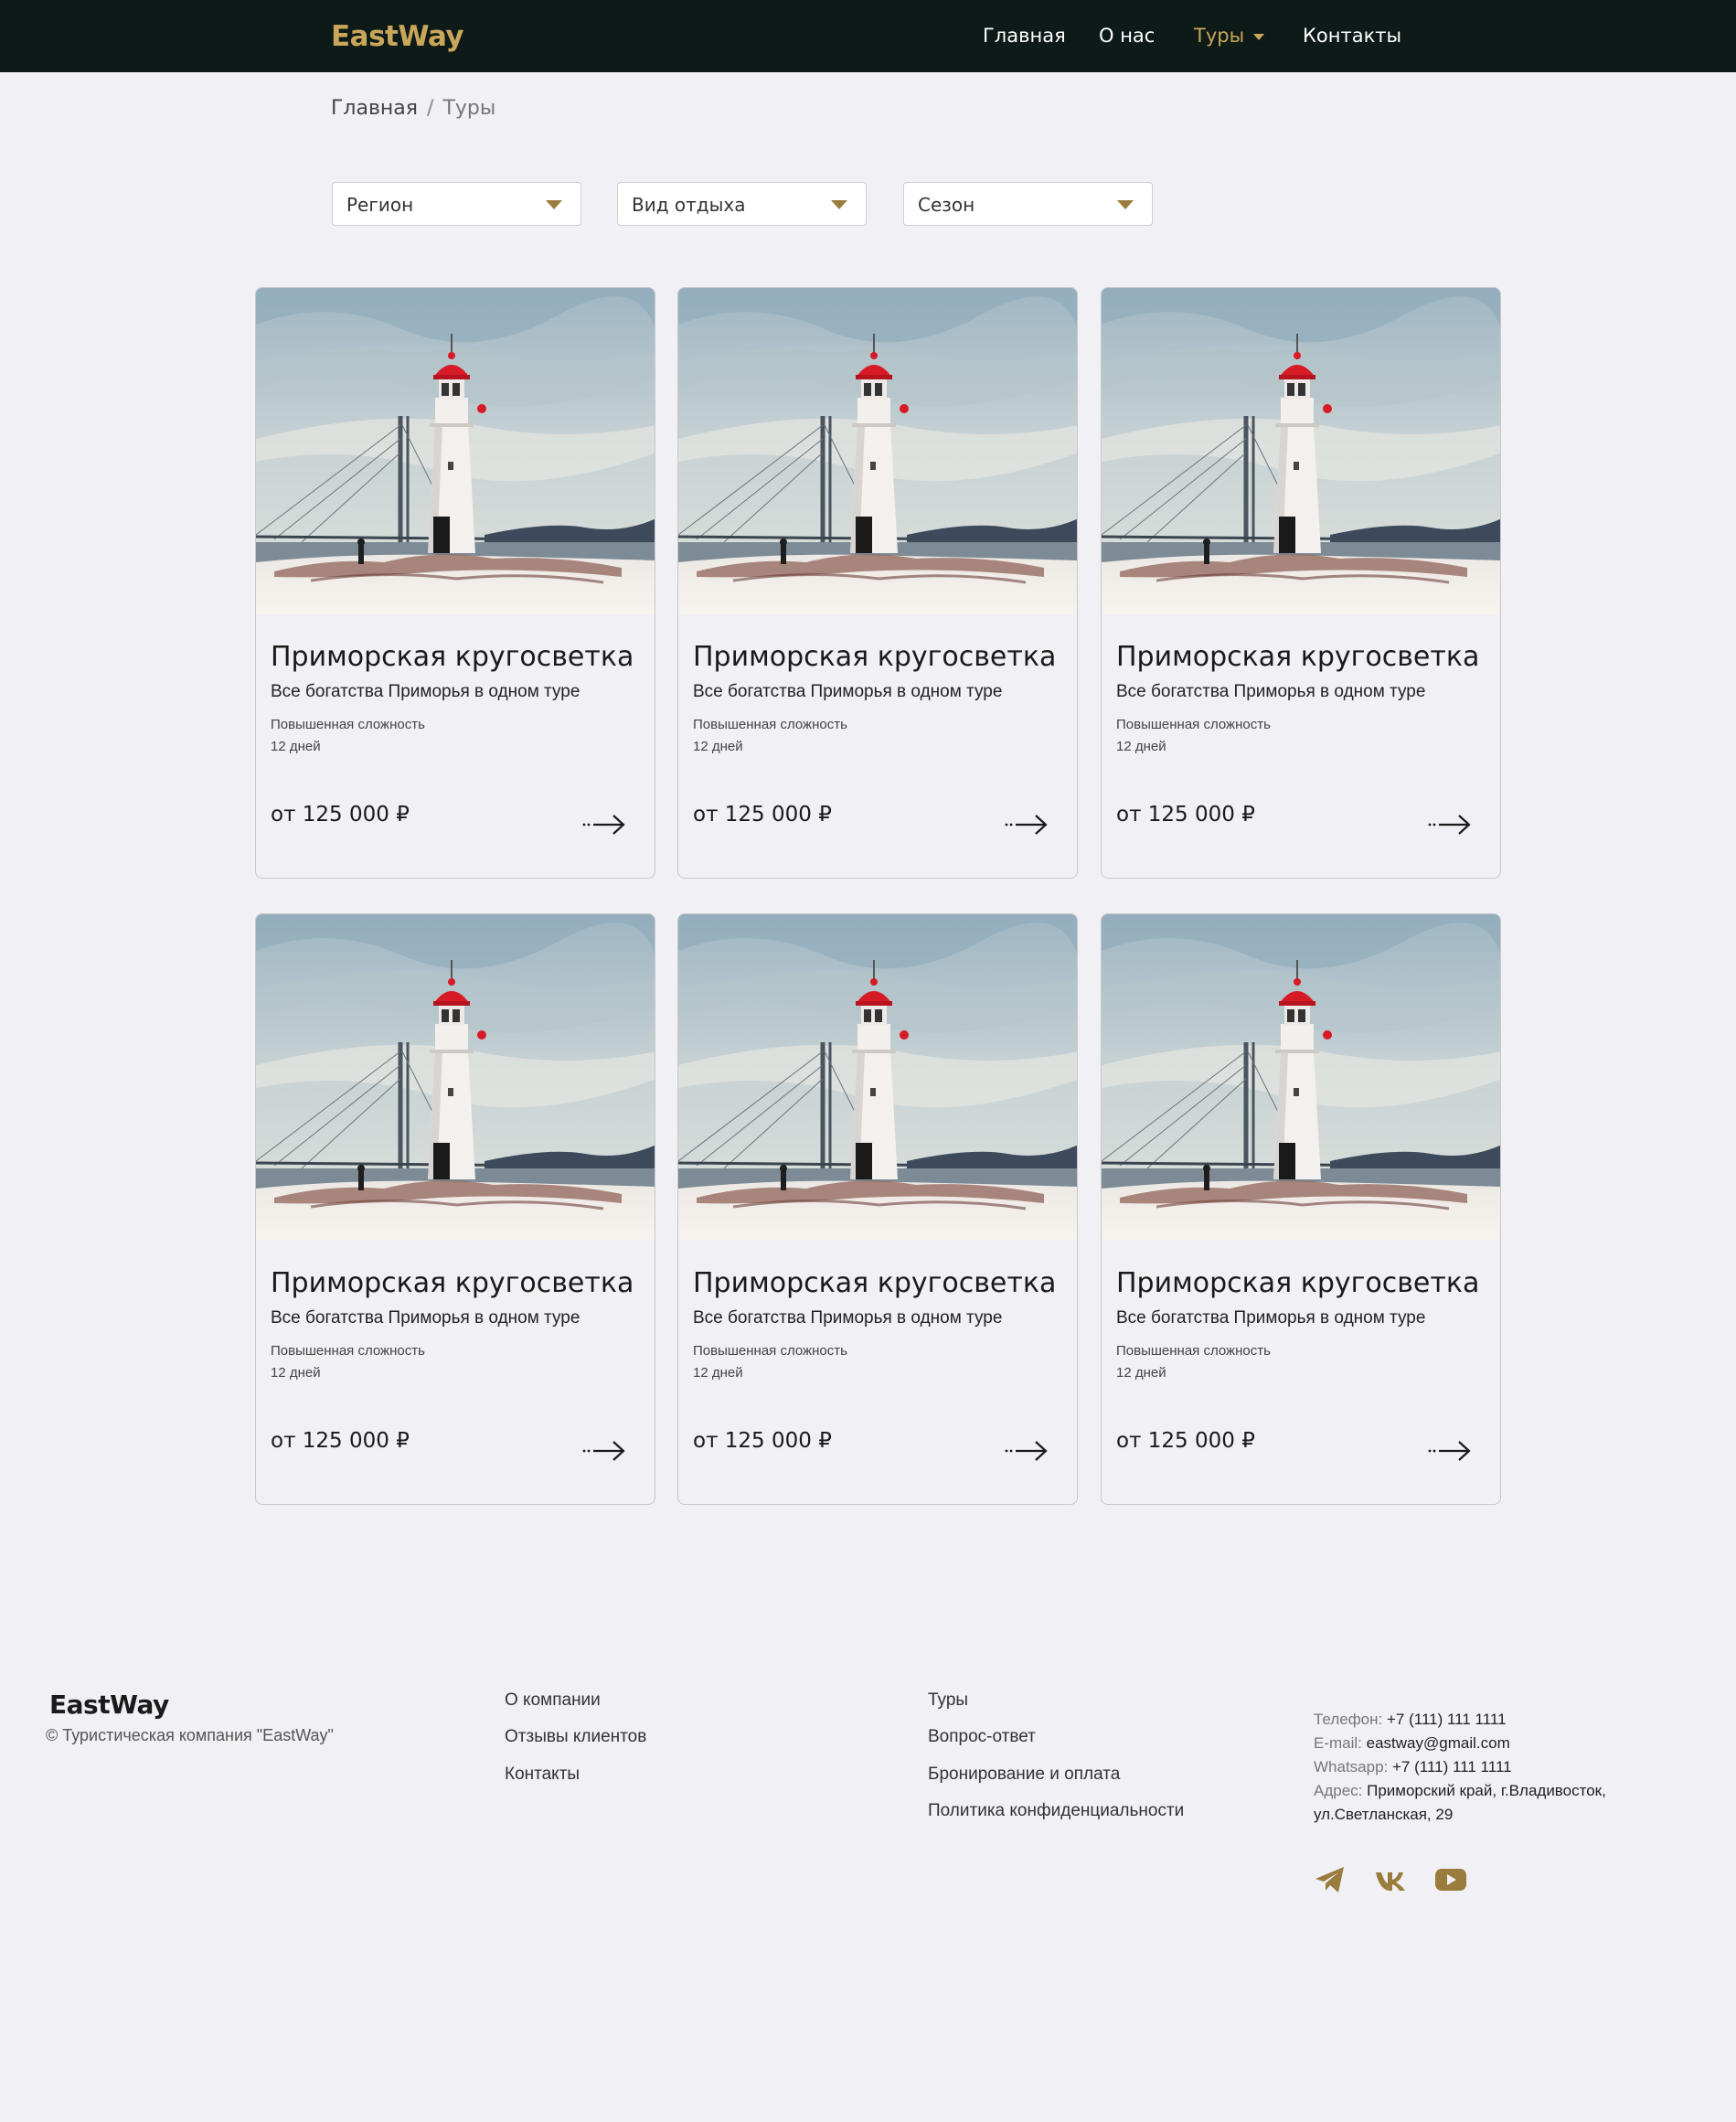 The image size is (1736, 2122). I want to click on footer-address-continued: ул.Светланская, 29, so click(1383, 1815).